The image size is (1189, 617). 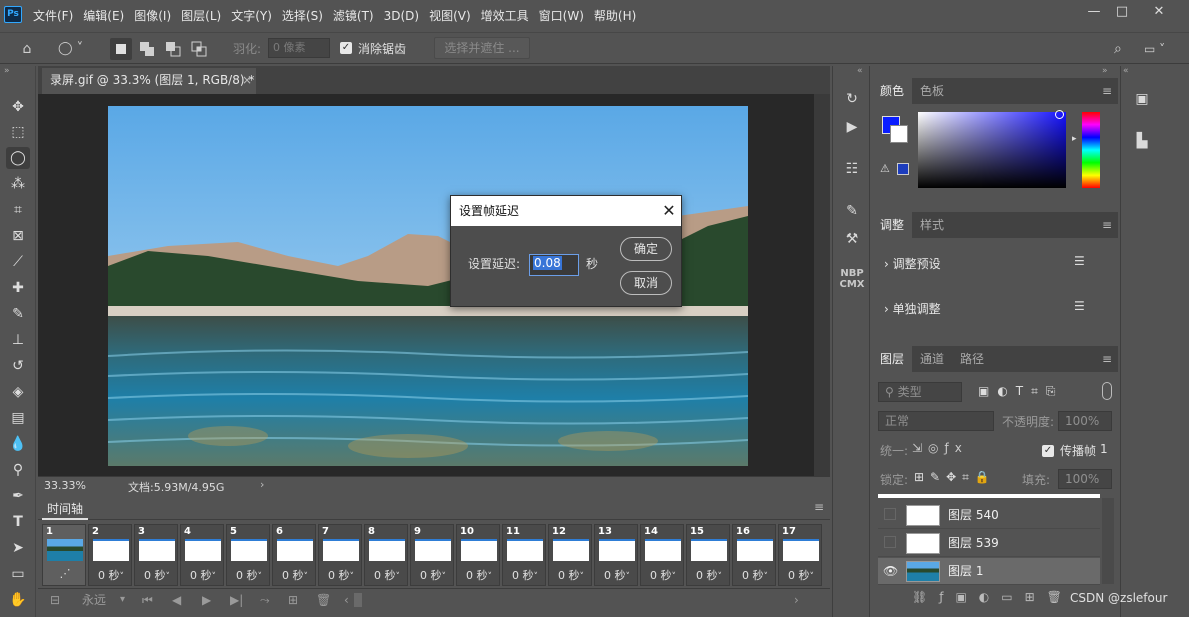 What do you see at coordinates (992, 150) in the screenshot?
I see `color-field` at bounding box center [992, 150].